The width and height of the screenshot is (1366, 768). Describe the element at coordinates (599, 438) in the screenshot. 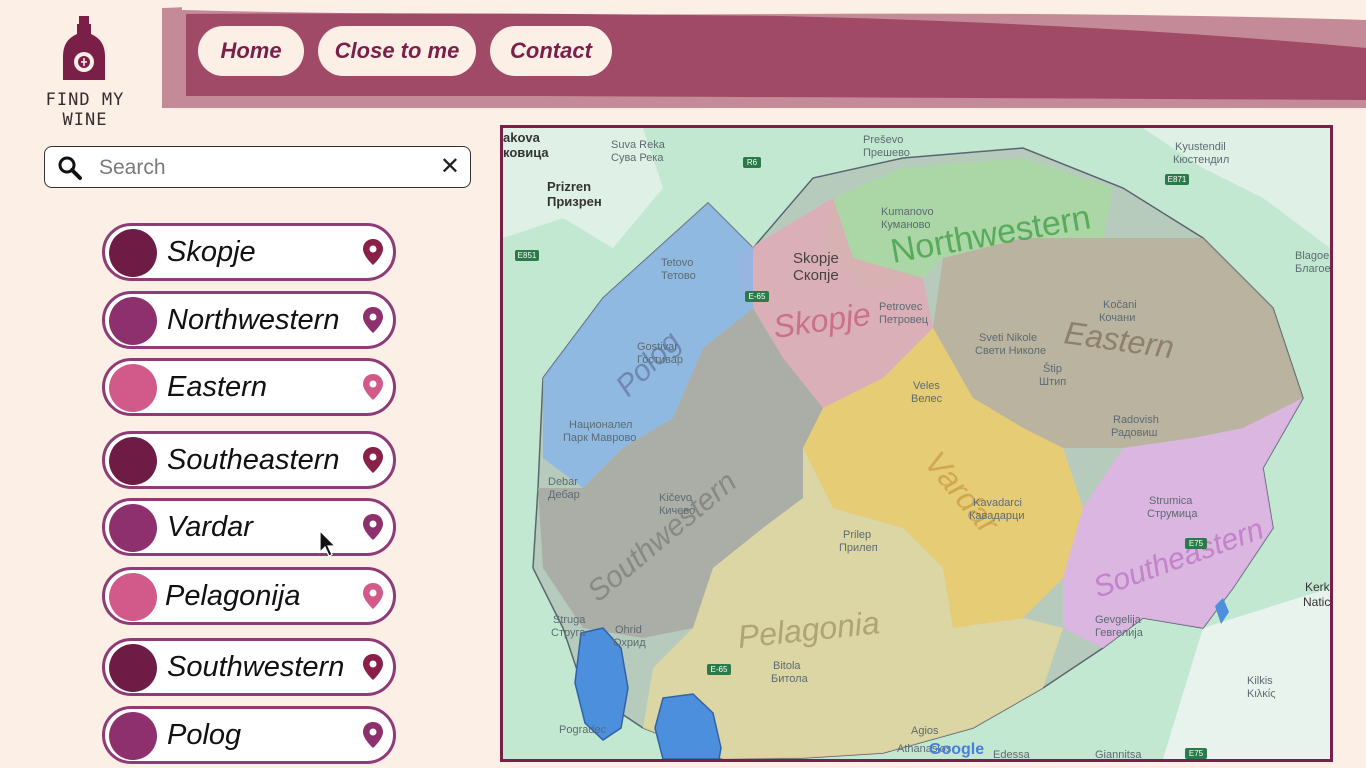

I see `map-place: Парк Маврово` at that location.